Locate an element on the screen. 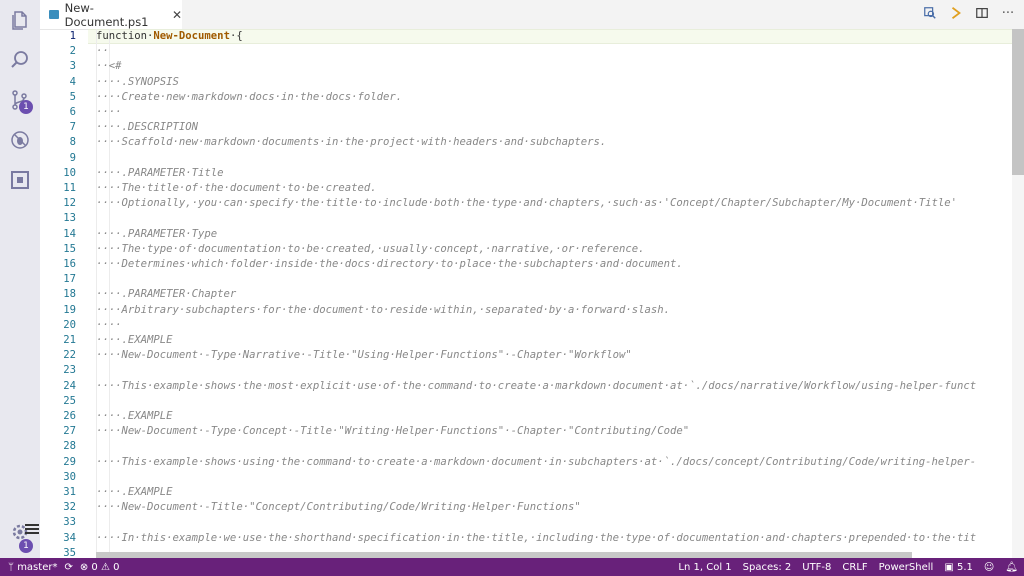 The width and height of the screenshot is (1024, 576). line-number: 5 is located at coordinates (72, 96).